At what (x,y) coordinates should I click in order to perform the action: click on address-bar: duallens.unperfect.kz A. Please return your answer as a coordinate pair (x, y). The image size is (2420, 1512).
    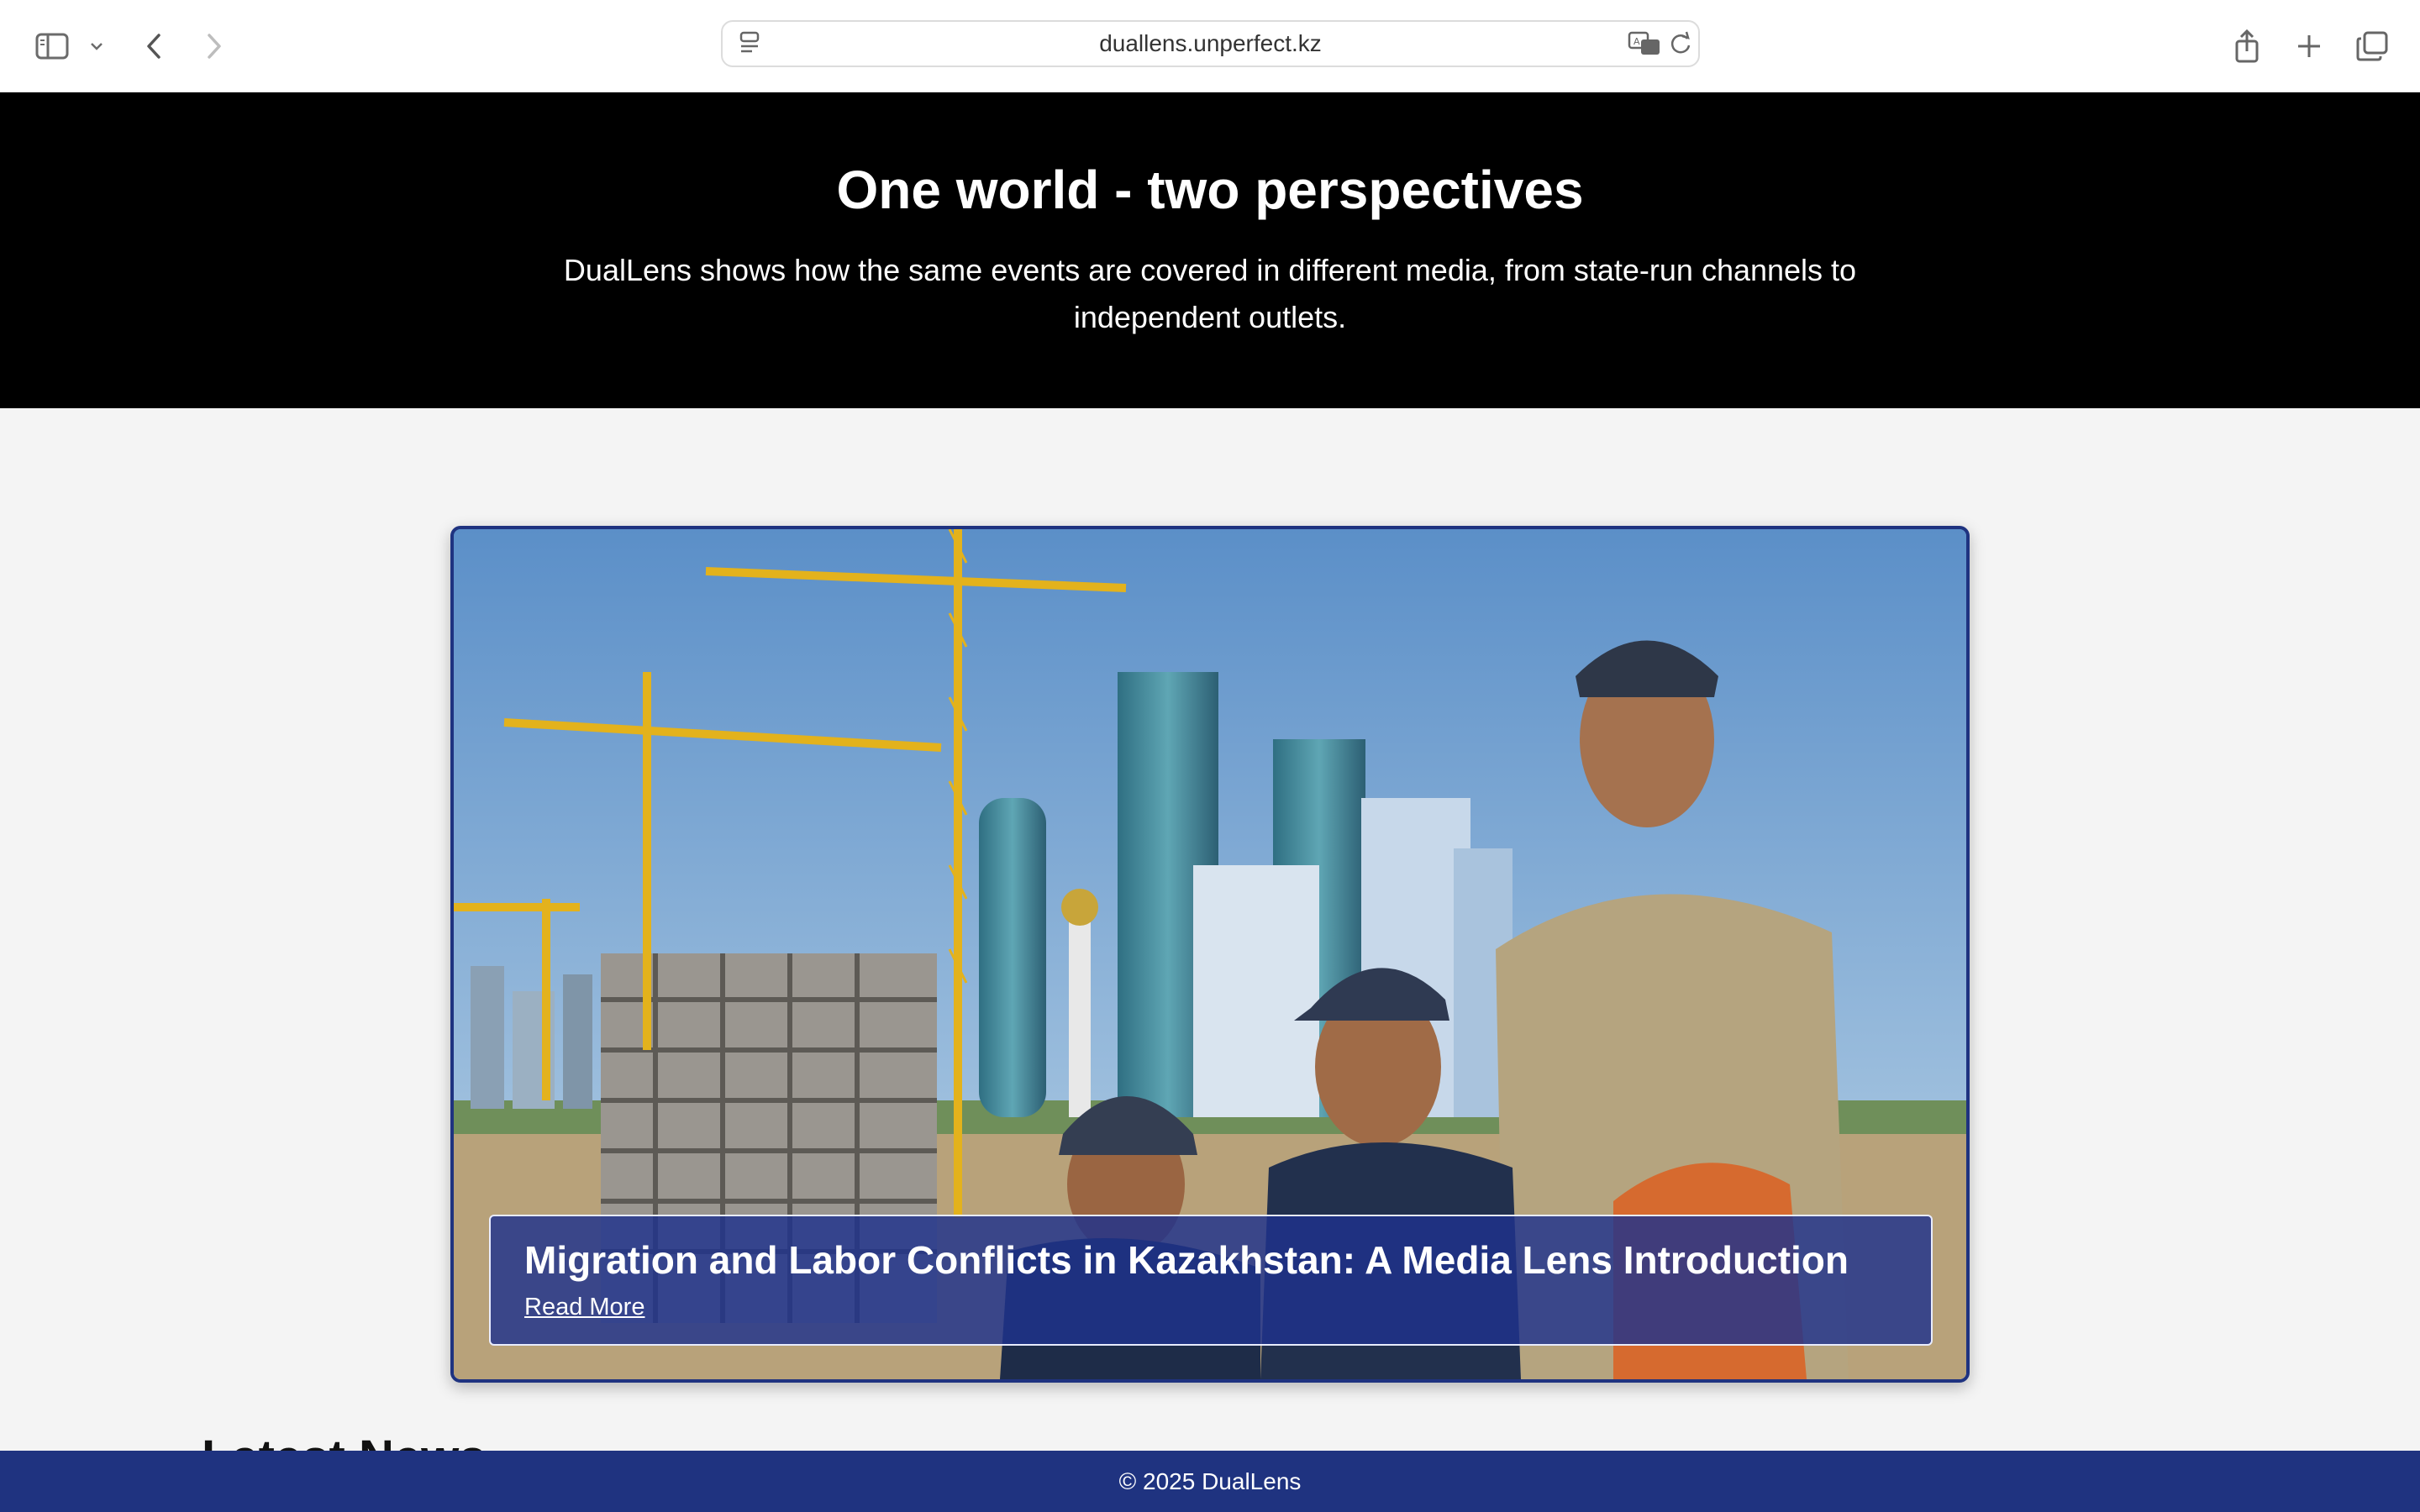
    Looking at the image, I should click on (1210, 43).